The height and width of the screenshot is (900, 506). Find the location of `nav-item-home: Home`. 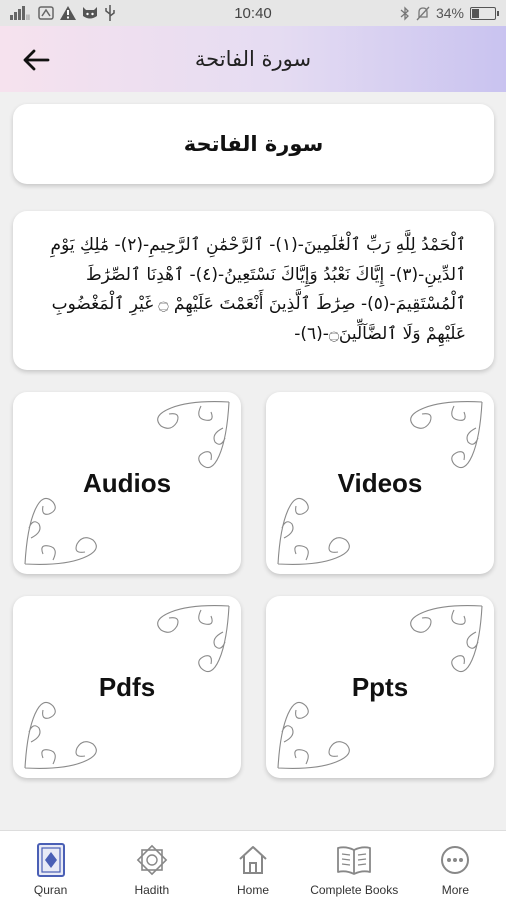

nav-item-home: Home is located at coordinates (252, 865).